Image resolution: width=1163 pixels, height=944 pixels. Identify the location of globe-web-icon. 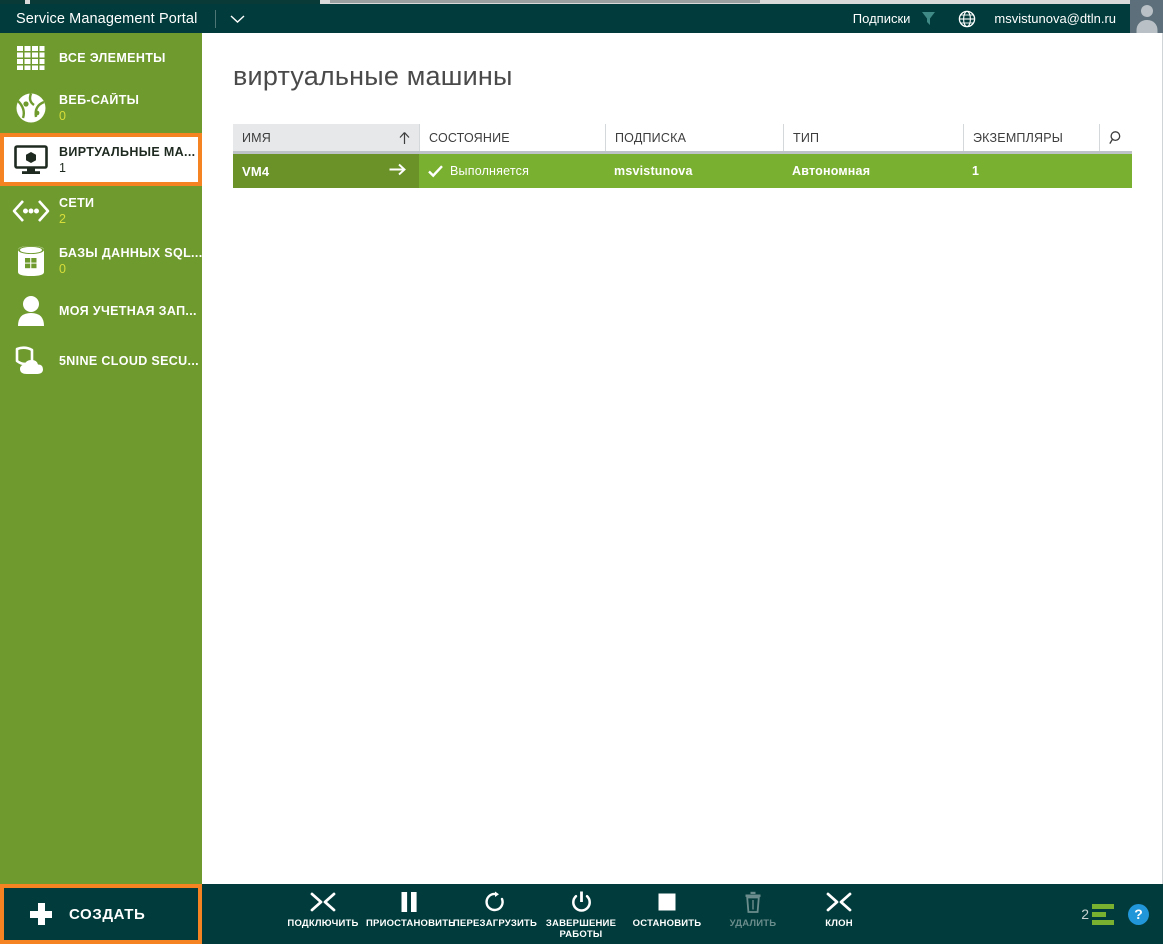
(31, 108).